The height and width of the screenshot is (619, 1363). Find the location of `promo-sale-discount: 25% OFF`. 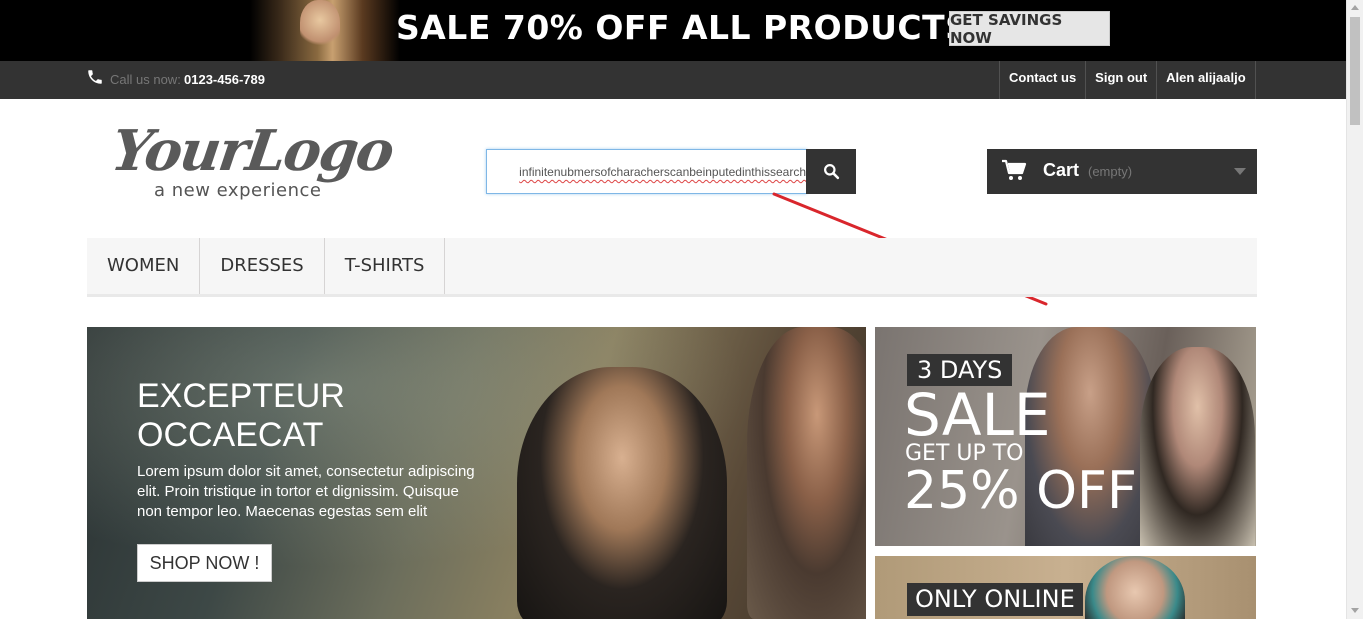

promo-sale-discount: 25% OFF is located at coordinates (1020, 491).